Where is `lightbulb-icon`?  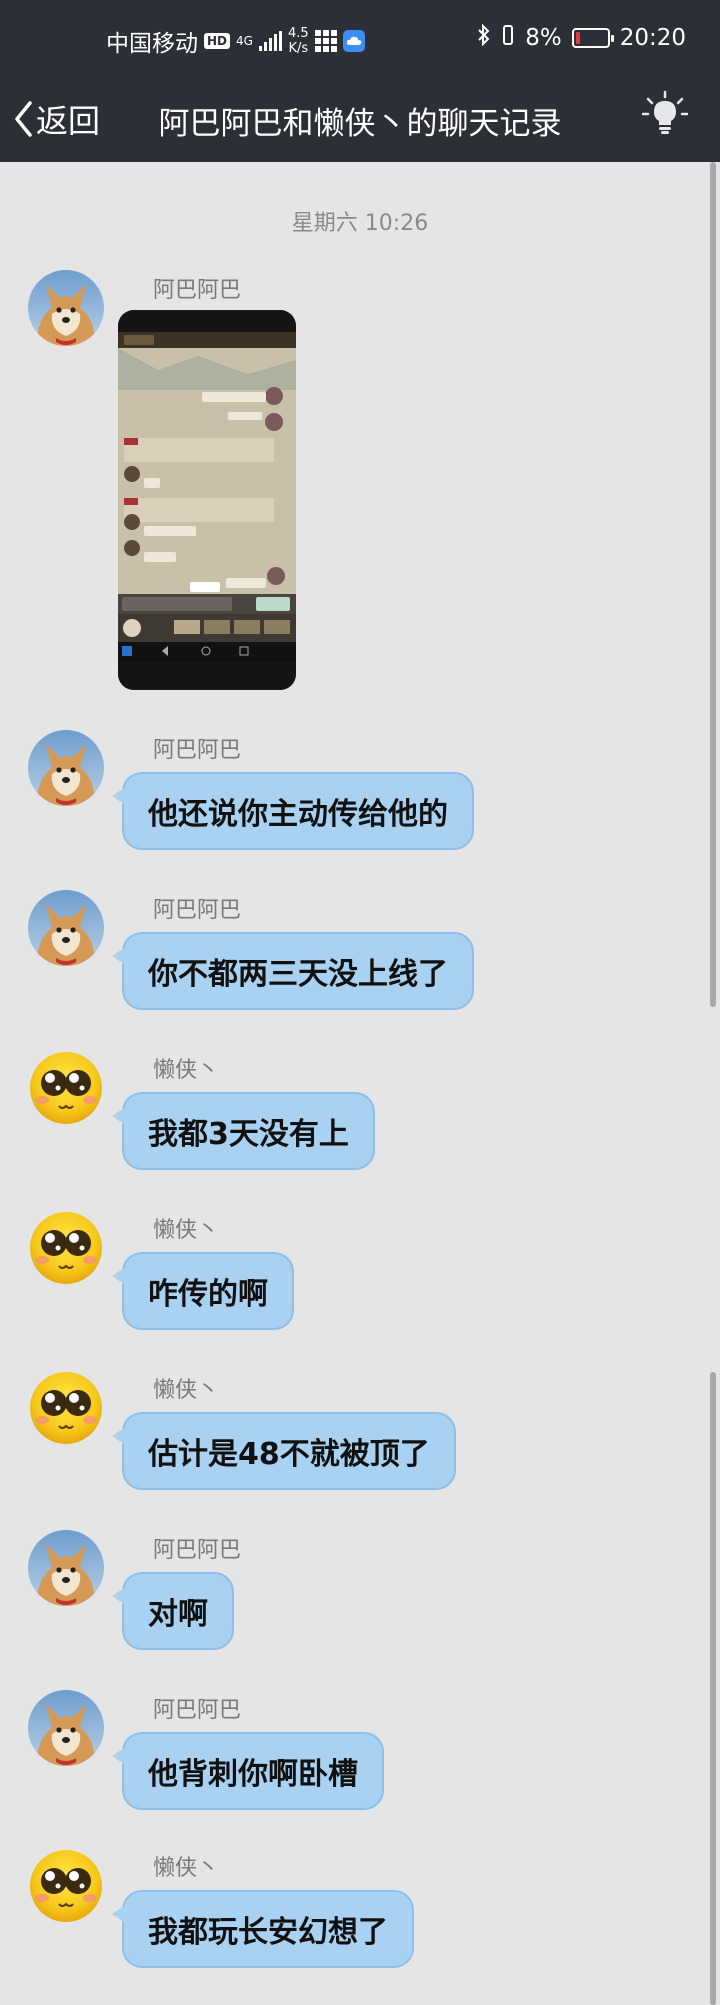
lightbulb-icon is located at coordinates (665, 115).